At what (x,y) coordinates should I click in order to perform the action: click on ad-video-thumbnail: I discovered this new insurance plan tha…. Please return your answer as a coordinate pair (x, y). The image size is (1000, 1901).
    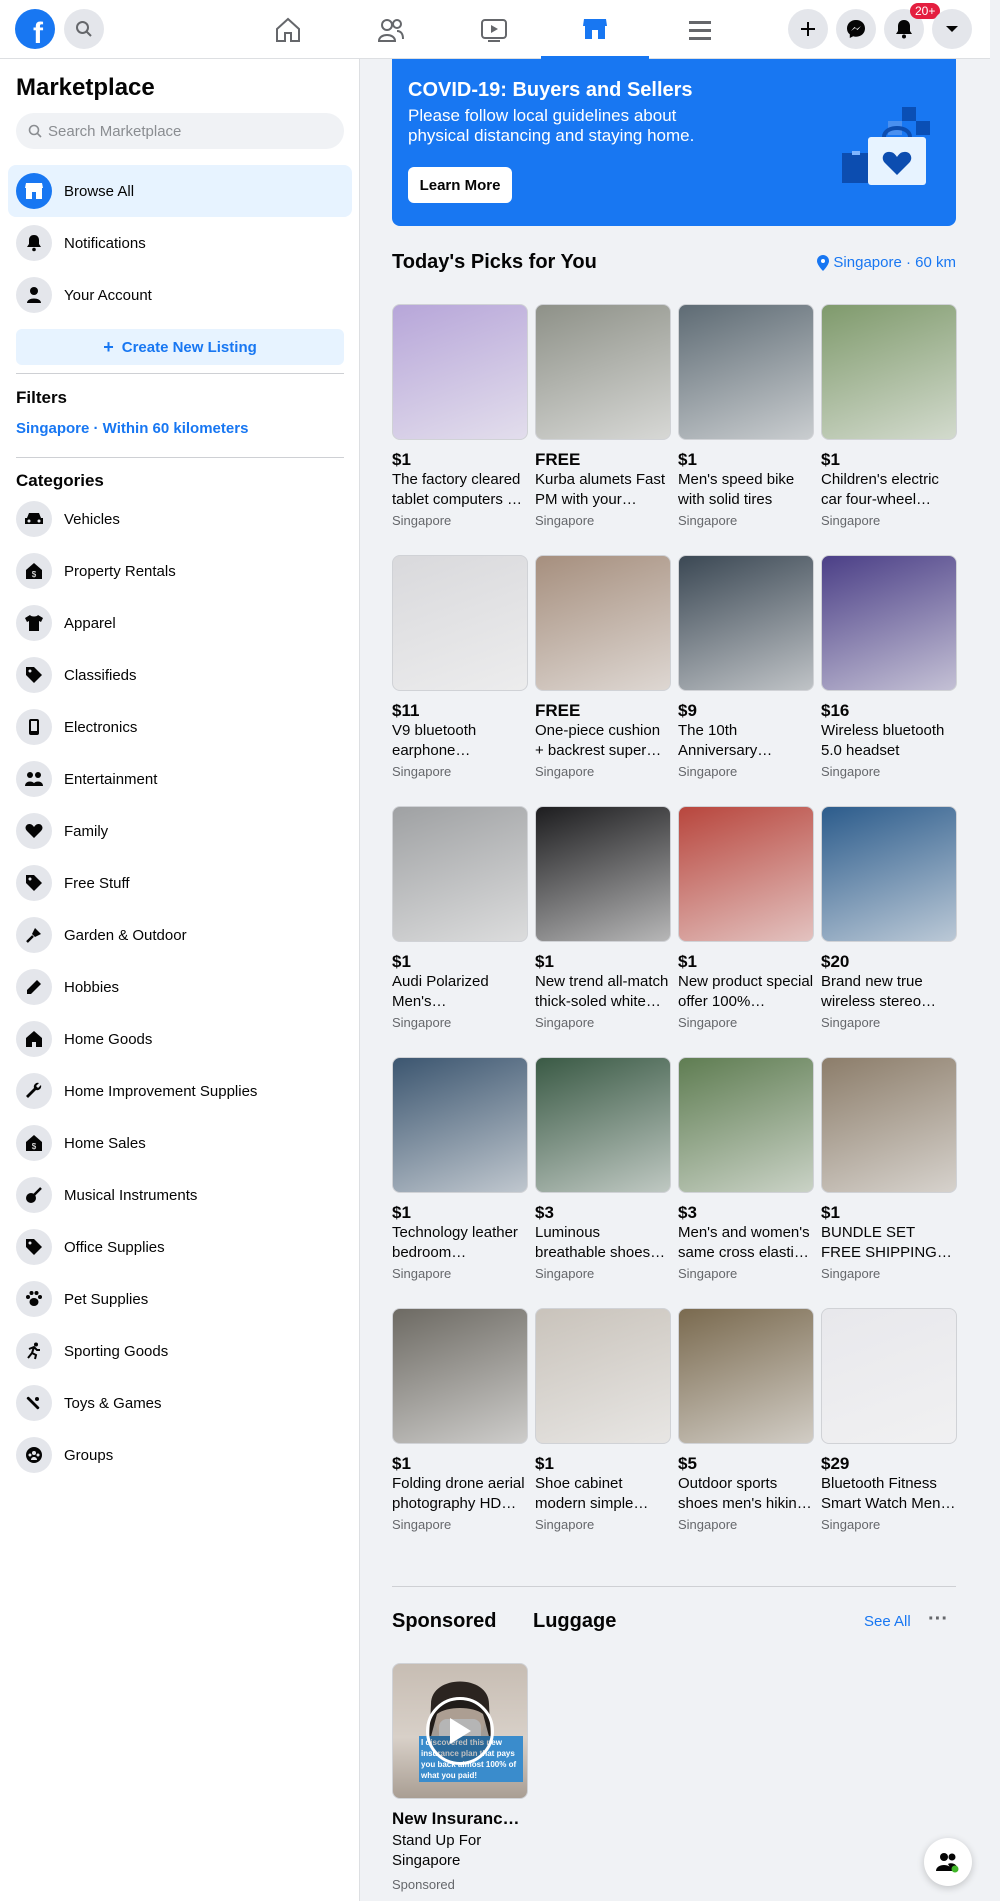
    Looking at the image, I should click on (460, 1731).